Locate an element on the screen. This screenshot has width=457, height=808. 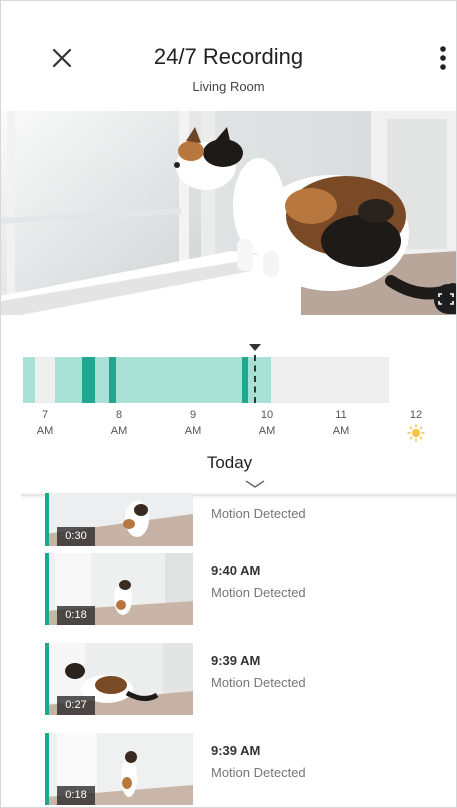
tick-hour: 11 is located at coordinates (341, 415).